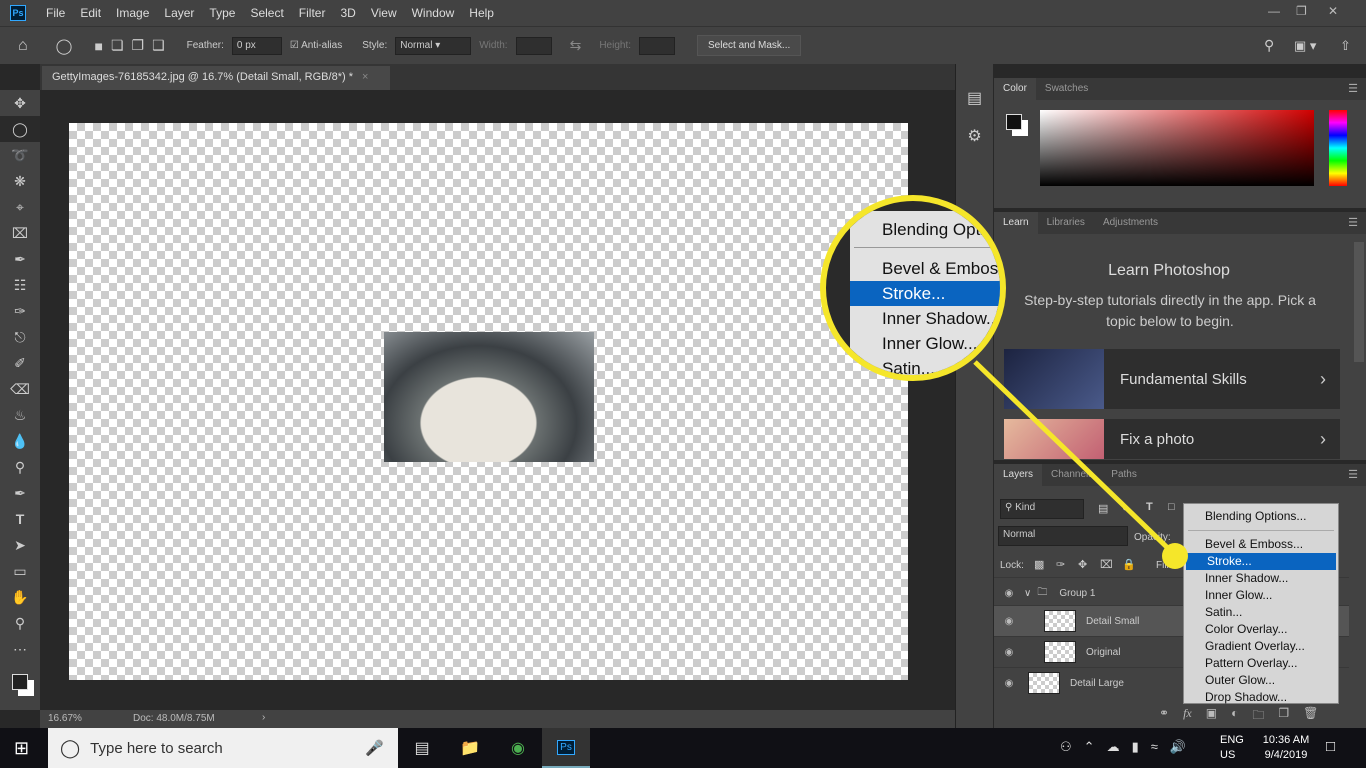 This screenshot has height=768, width=1366. What do you see at coordinates (1228, 755) in the screenshot?
I see `region: US` at bounding box center [1228, 755].